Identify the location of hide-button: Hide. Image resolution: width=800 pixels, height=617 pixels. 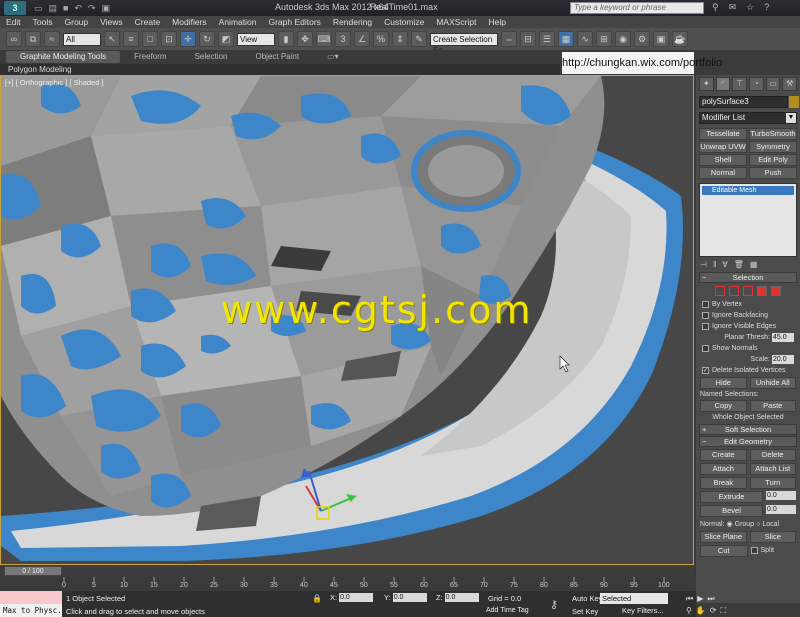
(723, 383).